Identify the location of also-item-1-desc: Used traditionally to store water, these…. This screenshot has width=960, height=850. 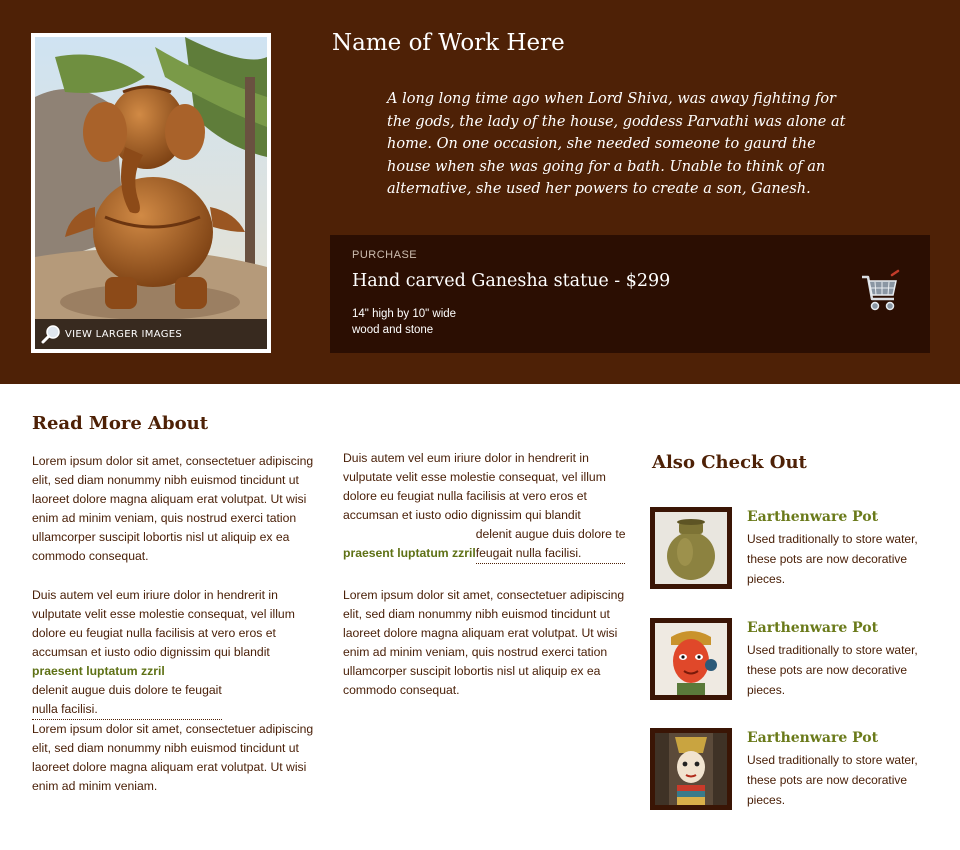
(832, 559).